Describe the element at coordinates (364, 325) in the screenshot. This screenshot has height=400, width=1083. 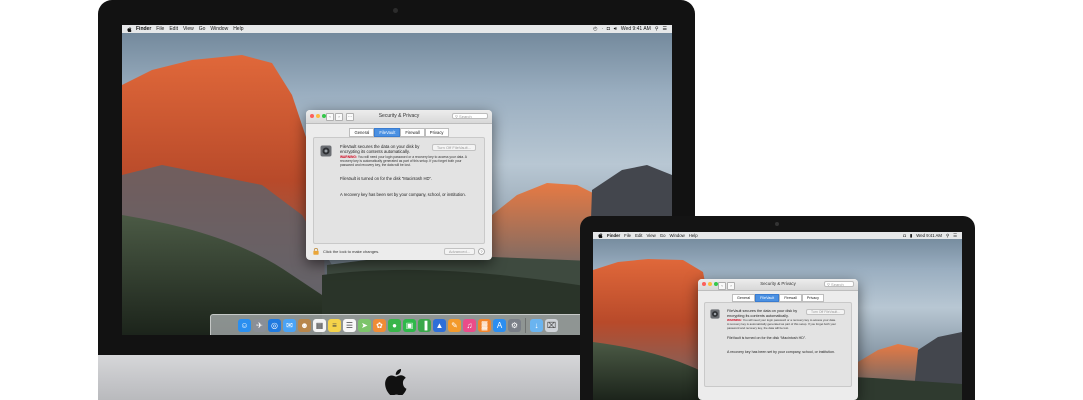
I see `dock-maps-icon: ➤` at that location.